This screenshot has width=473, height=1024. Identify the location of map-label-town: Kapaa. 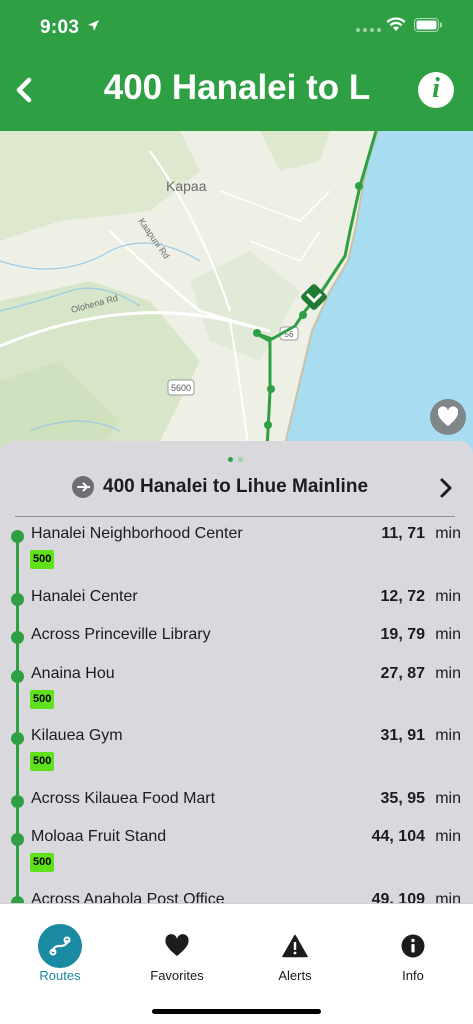
(186, 186).